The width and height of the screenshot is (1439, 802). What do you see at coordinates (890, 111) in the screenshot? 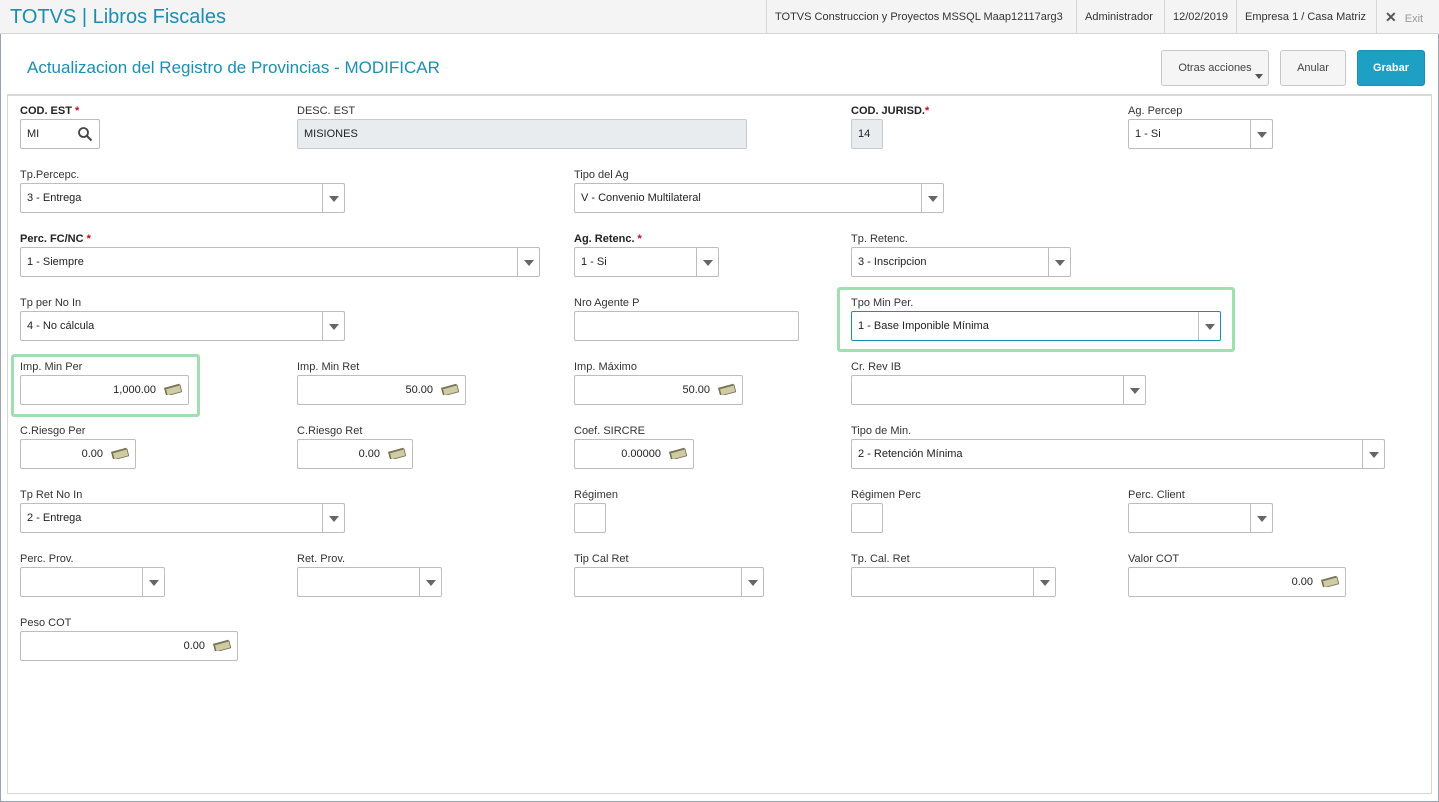
I see `cod-jurisd-label: COD. JURISD.*` at bounding box center [890, 111].